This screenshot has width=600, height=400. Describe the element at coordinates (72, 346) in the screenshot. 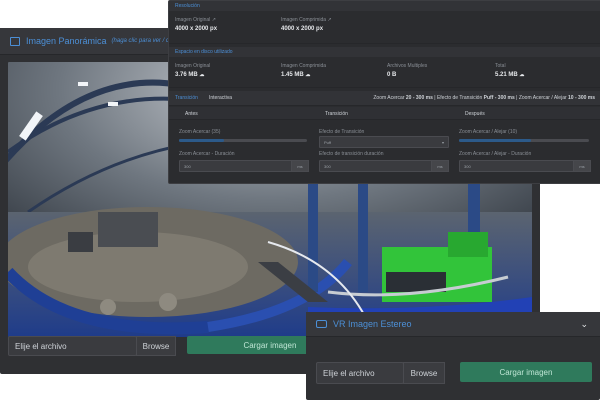

I see `panorama-file-input: Elije el archivo` at that location.